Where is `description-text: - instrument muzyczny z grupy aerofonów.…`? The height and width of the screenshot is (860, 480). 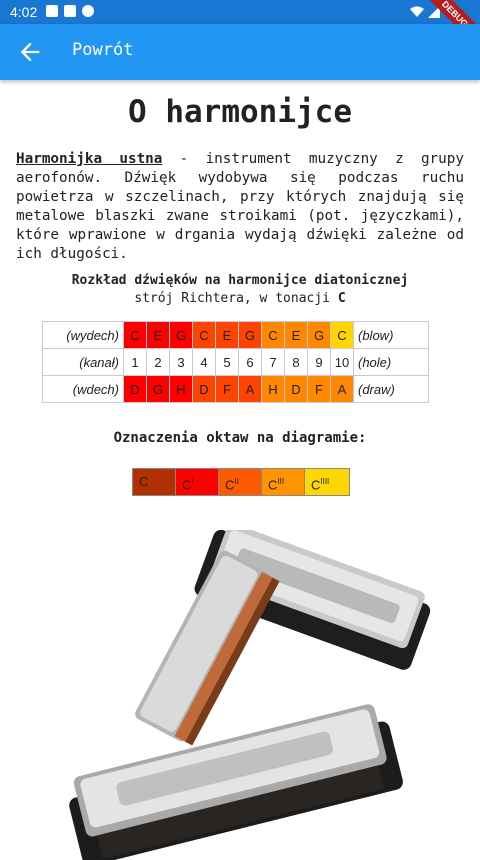 description-text: - instrument muzyczny z grupy aerofonów.… is located at coordinates (240, 206).